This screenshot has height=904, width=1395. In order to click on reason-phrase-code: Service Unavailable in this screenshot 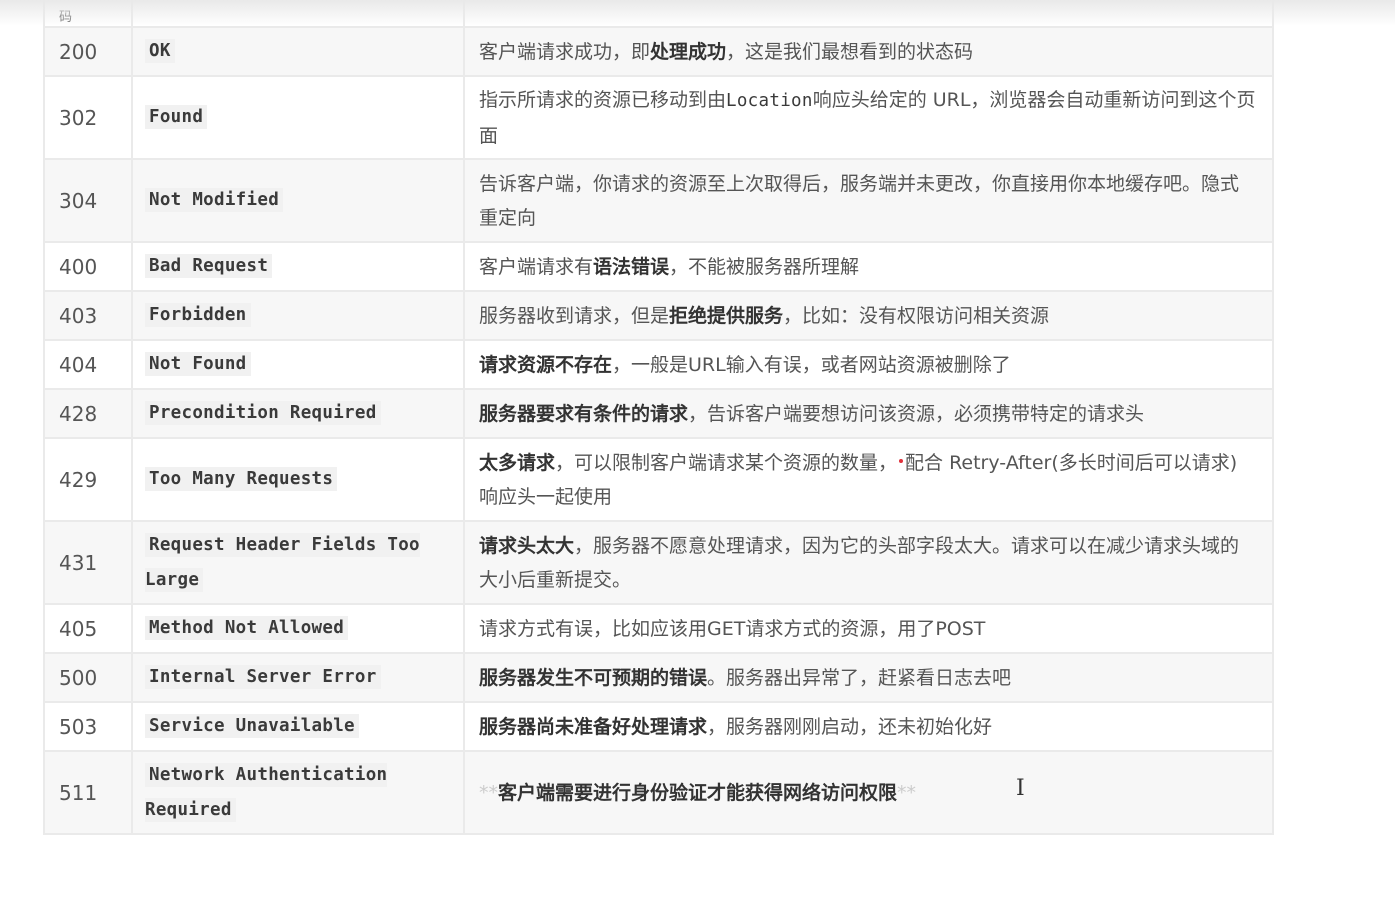, I will do `click(252, 726)`.